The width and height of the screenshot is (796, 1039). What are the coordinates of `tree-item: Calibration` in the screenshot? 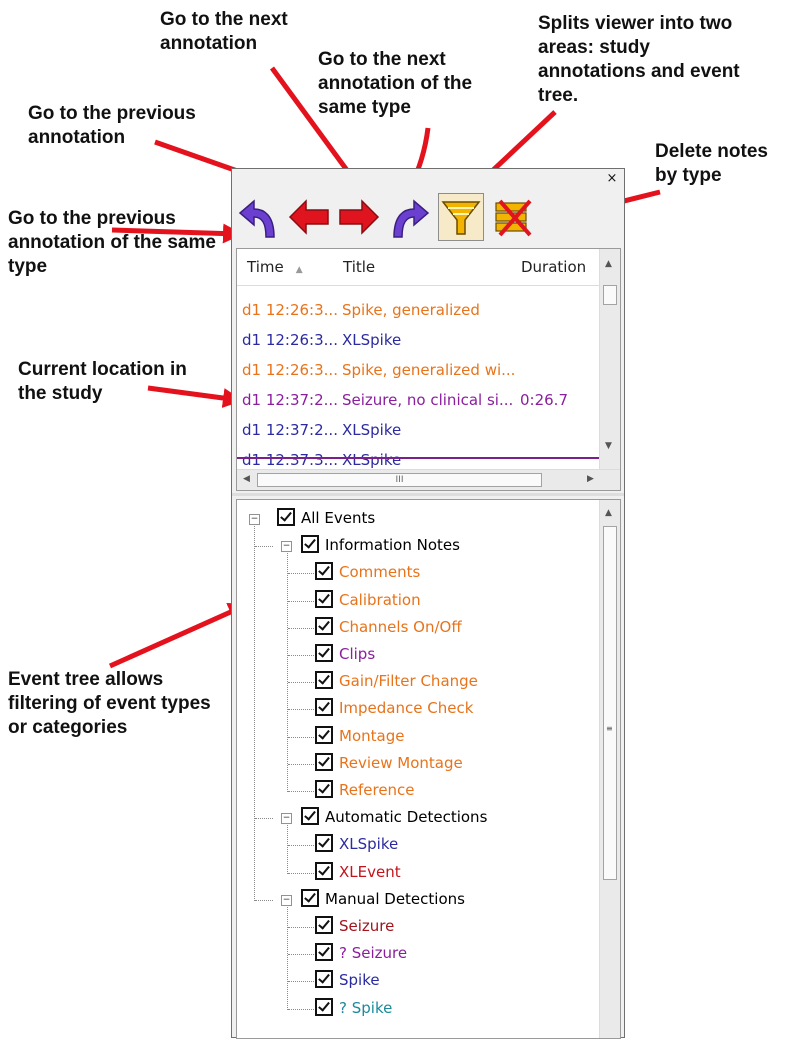 It's located at (368, 600).